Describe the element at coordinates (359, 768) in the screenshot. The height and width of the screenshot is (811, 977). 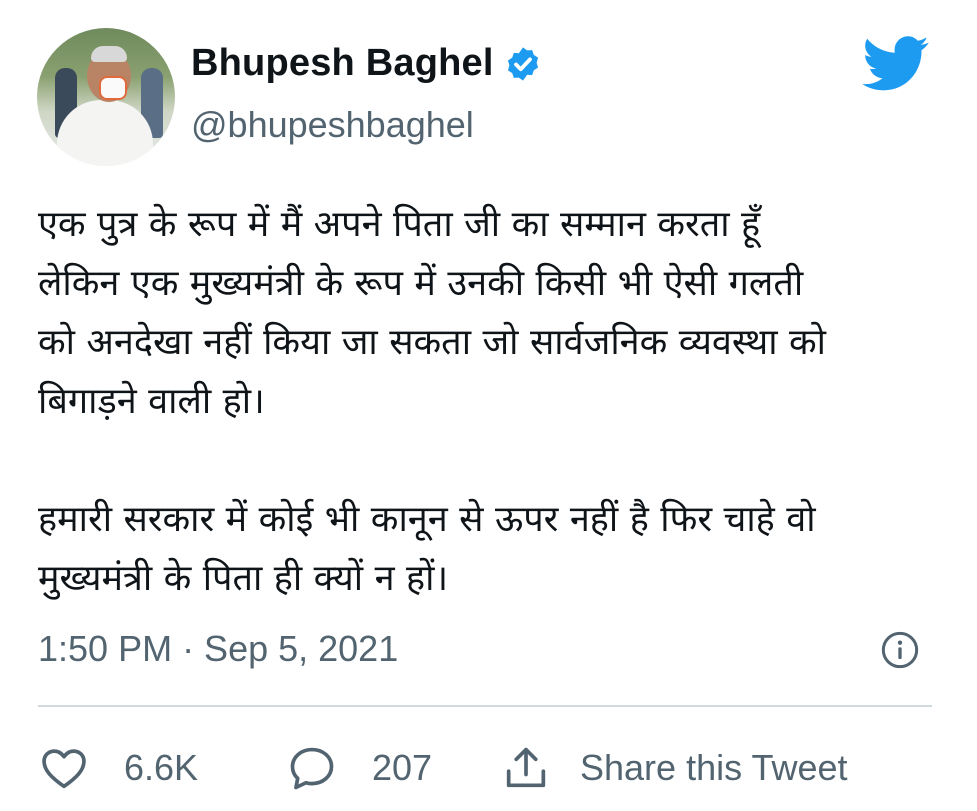
I see `reply-button: 207` at that location.